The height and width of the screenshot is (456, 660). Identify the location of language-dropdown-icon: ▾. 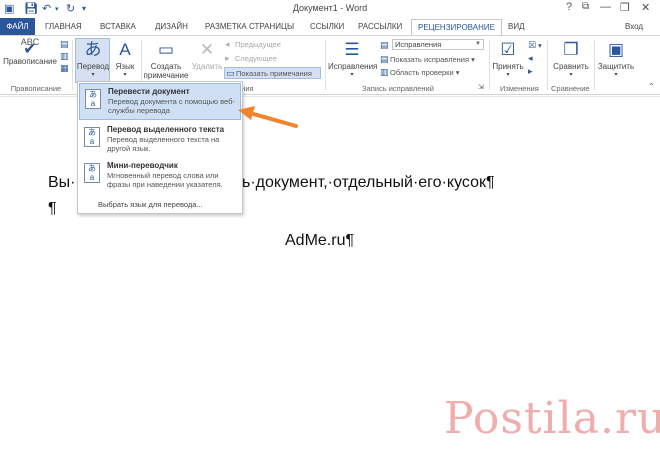
(125, 75).